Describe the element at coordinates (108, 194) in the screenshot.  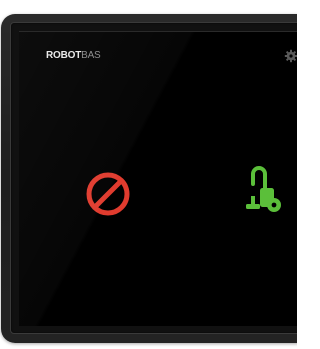
I see `no-entry-icon` at that location.